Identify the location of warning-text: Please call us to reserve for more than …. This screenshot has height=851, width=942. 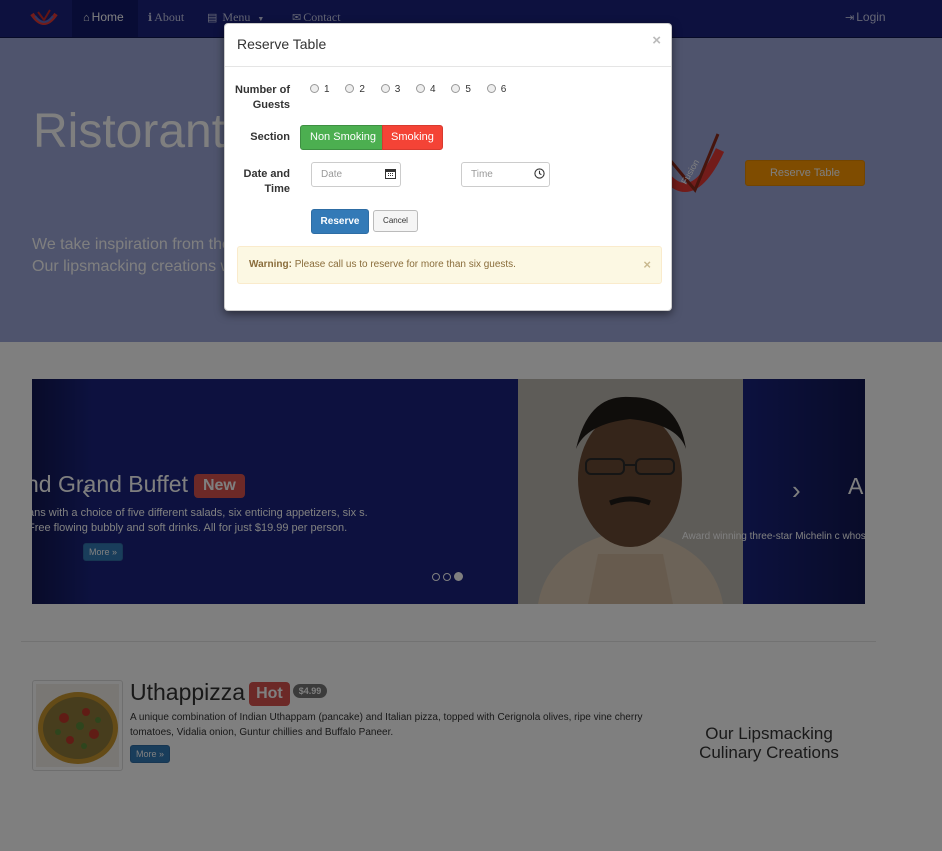
(405, 264).